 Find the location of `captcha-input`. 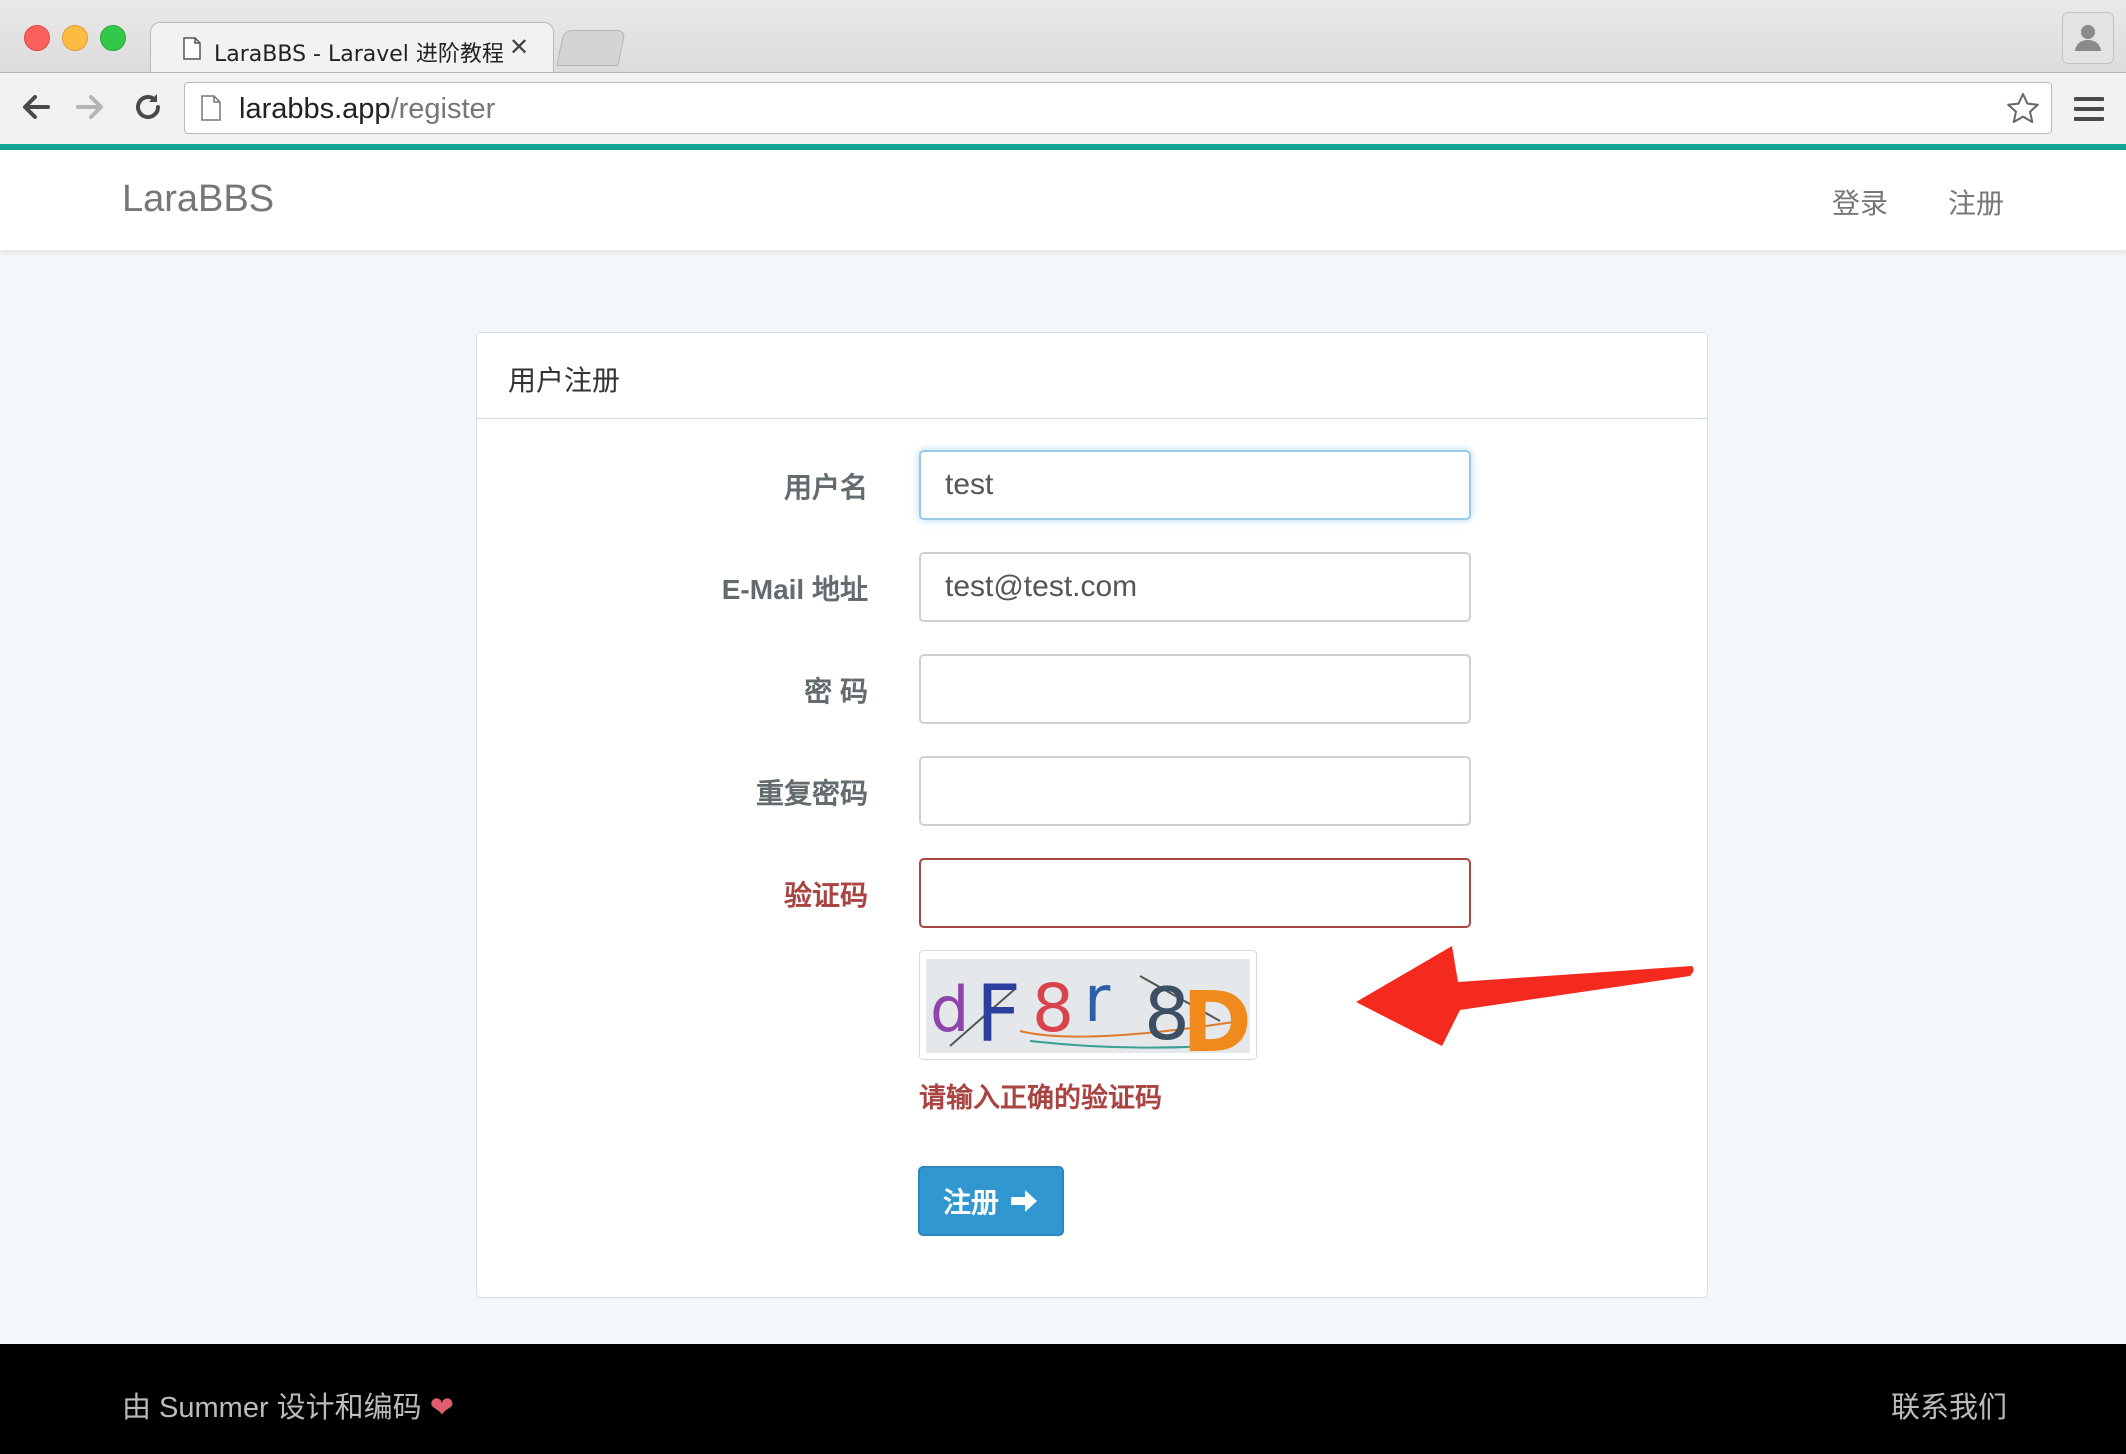

captcha-input is located at coordinates (1195, 893).